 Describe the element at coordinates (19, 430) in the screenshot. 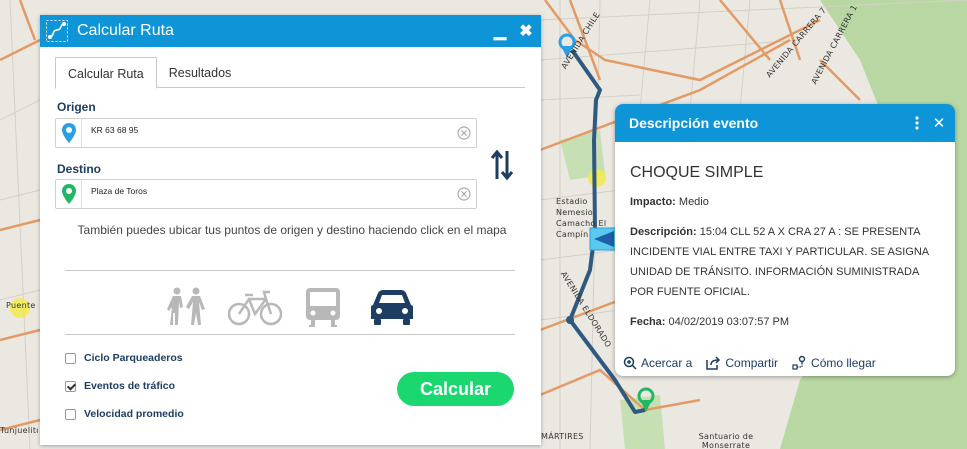

I see `place-label: Tunjuelito` at that location.